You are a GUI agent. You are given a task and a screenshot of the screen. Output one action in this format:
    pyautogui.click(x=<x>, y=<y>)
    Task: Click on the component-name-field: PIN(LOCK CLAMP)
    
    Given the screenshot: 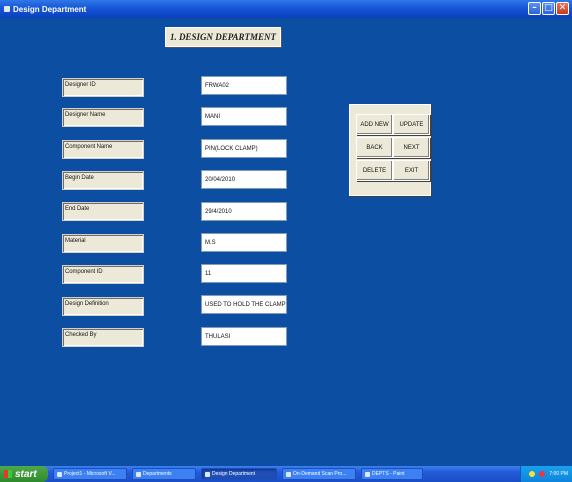 What is the action you would take?
    pyautogui.click(x=244, y=148)
    